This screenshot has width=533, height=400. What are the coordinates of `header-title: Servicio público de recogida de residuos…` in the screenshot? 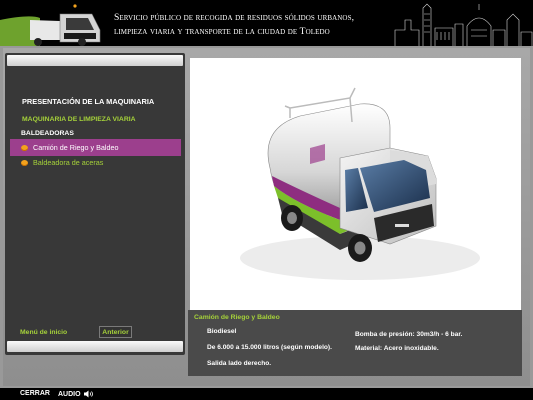 It's located at (264, 25).